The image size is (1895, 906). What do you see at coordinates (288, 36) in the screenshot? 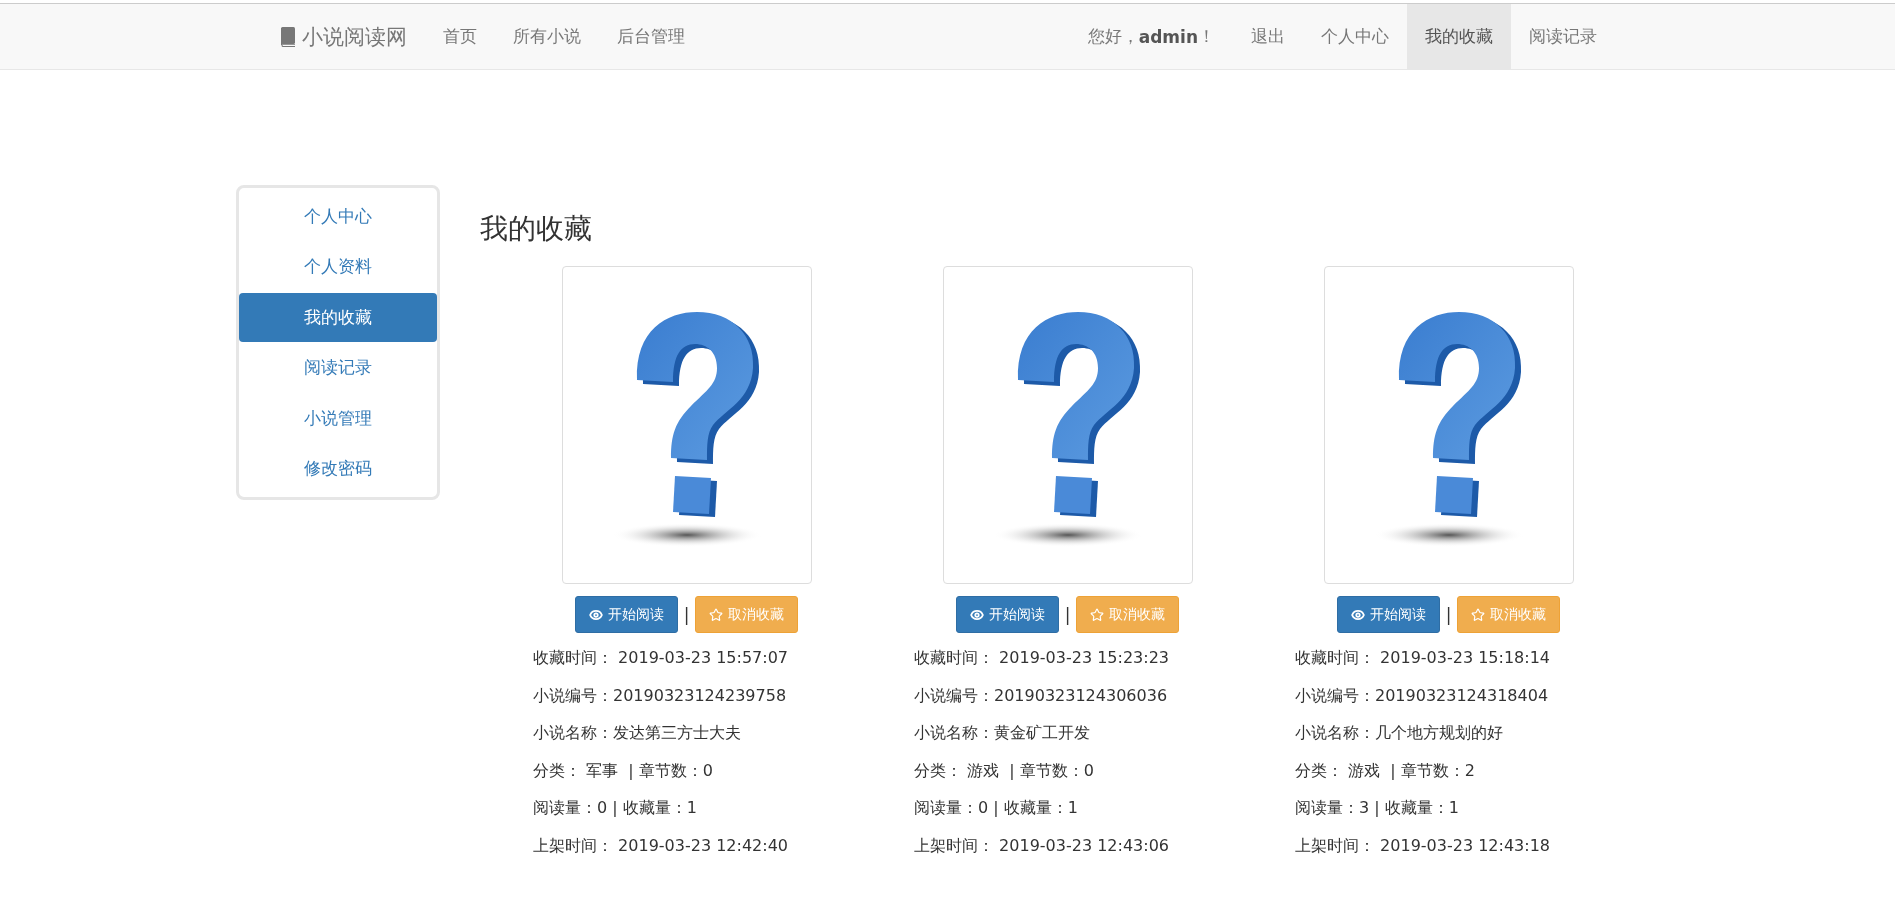
I see `book-icon` at bounding box center [288, 36].